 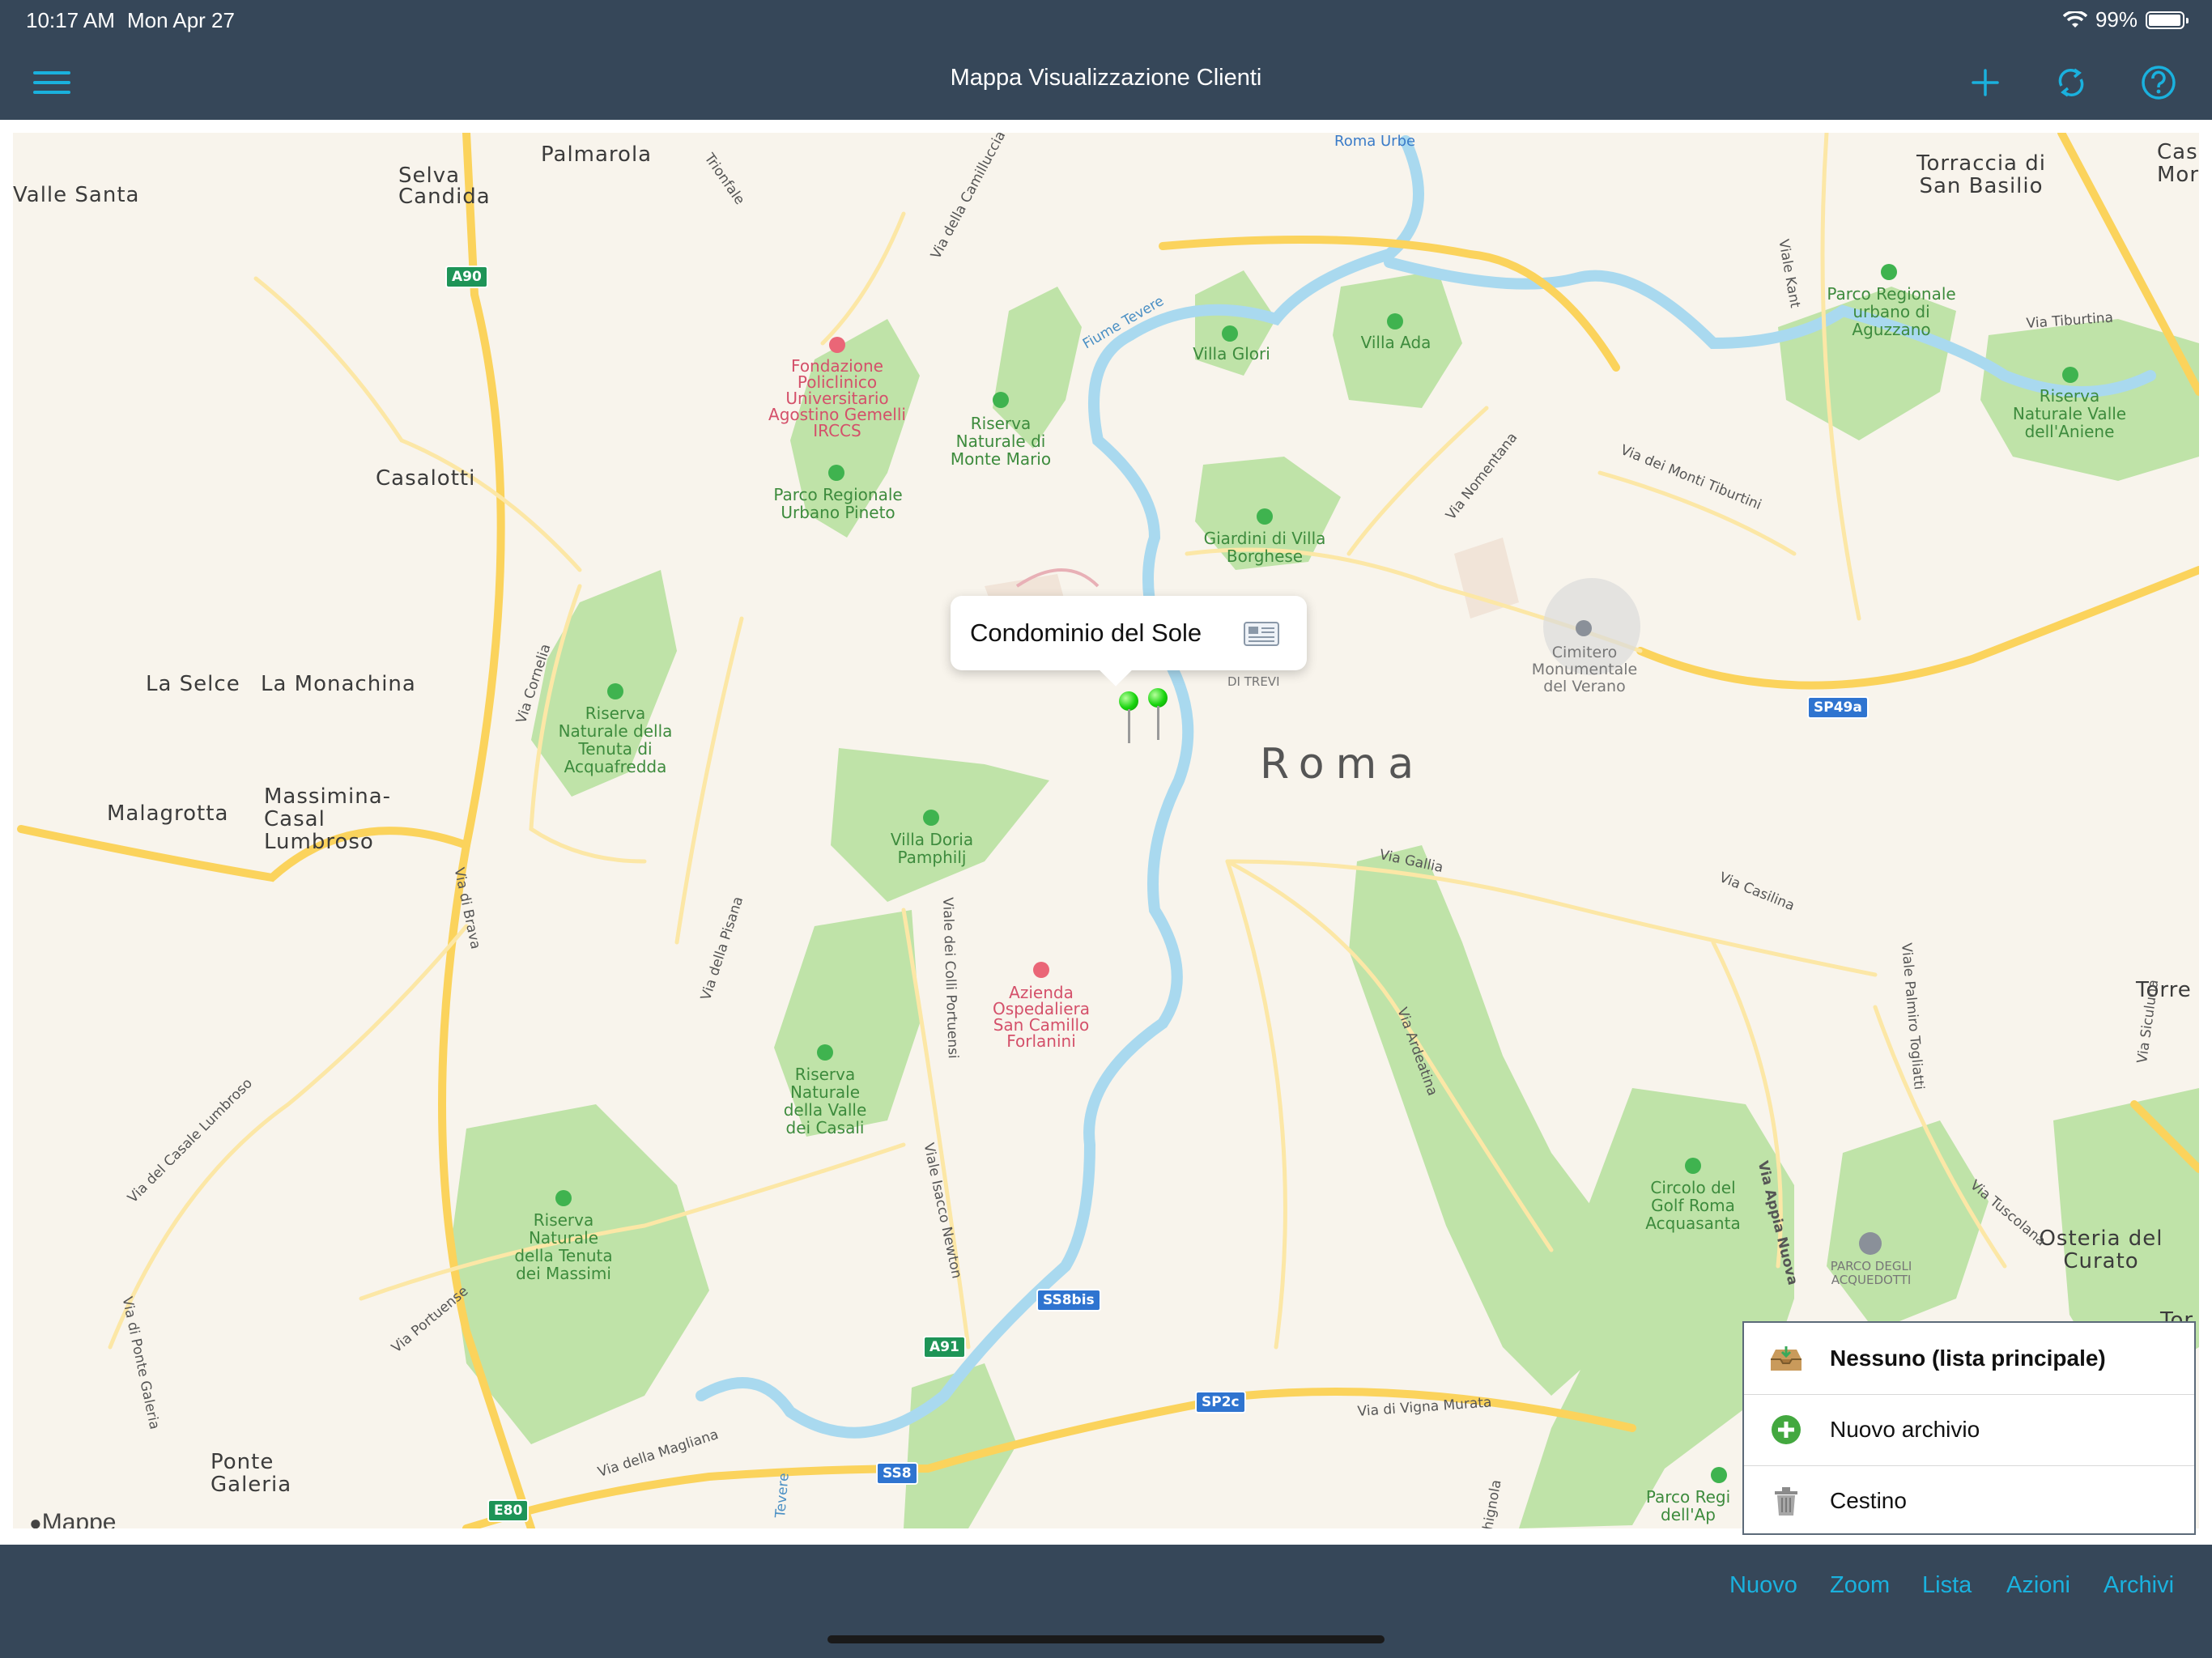 What do you see at coordinates (2038, 1585) in the screenshot?
I see `toolbar-azioni: Azioni` at bounding box center [2038, 1585].